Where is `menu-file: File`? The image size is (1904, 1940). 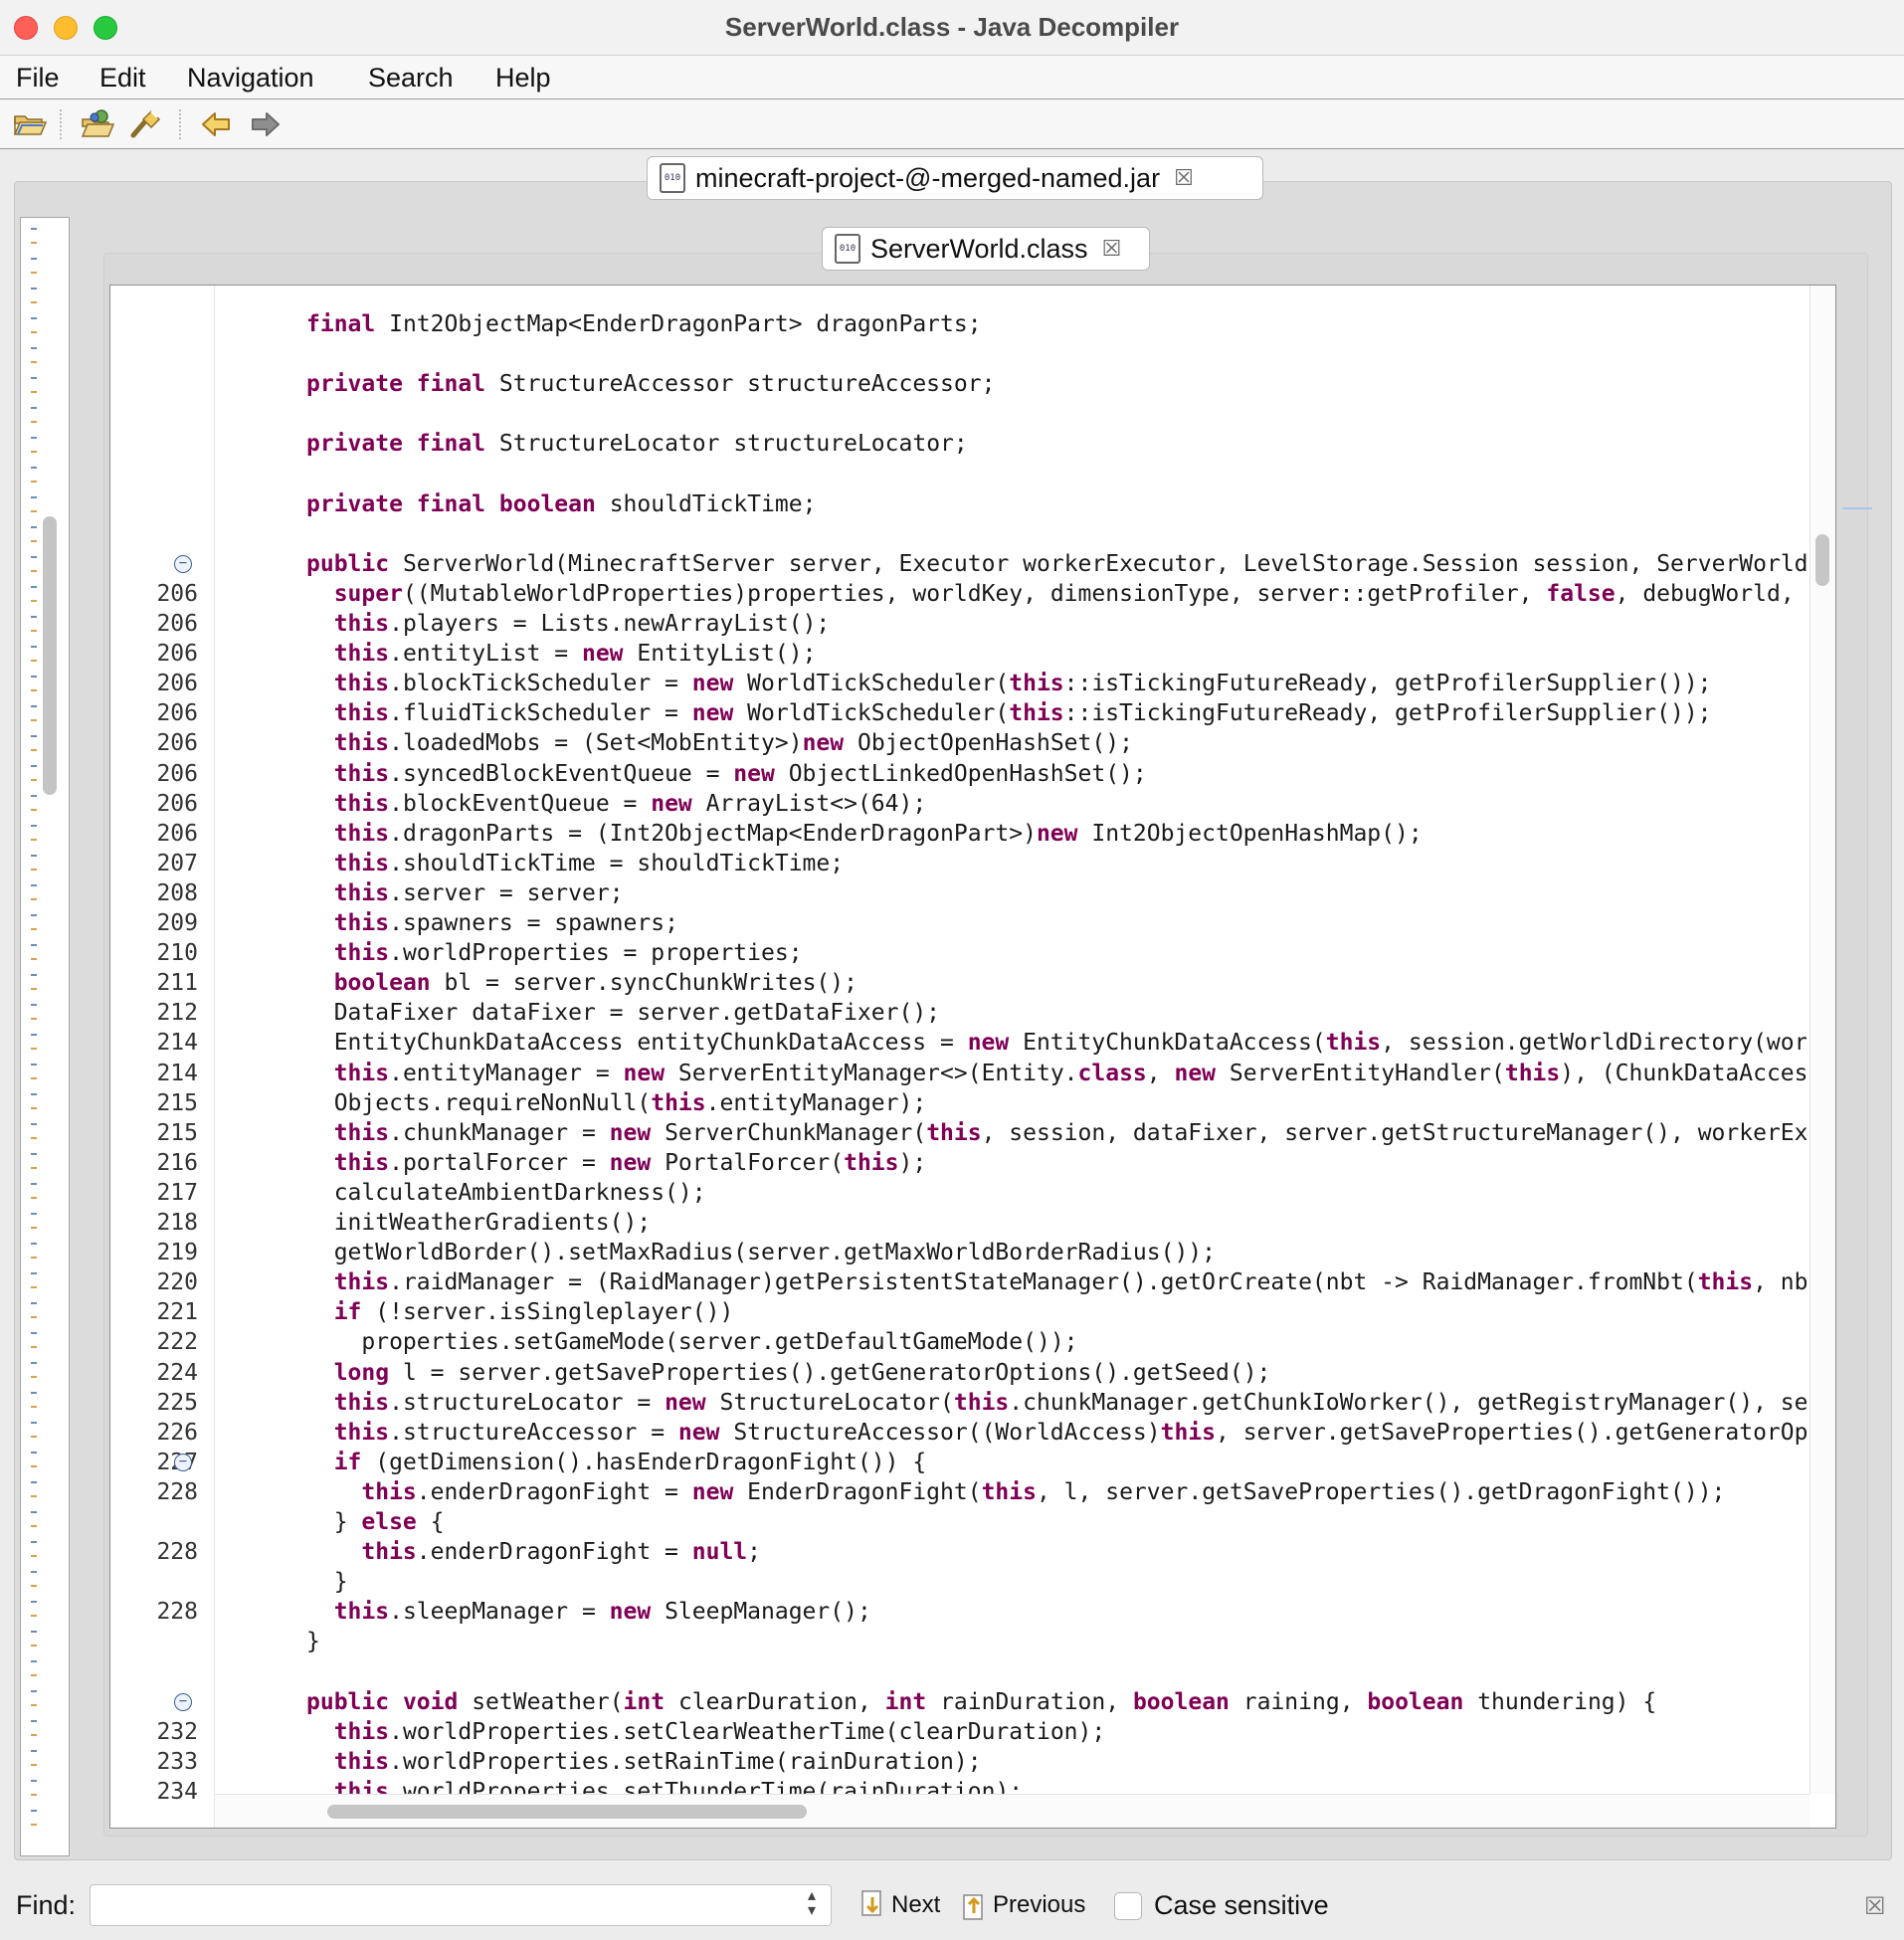
menu-file: File is located at coordinates (38, 78).